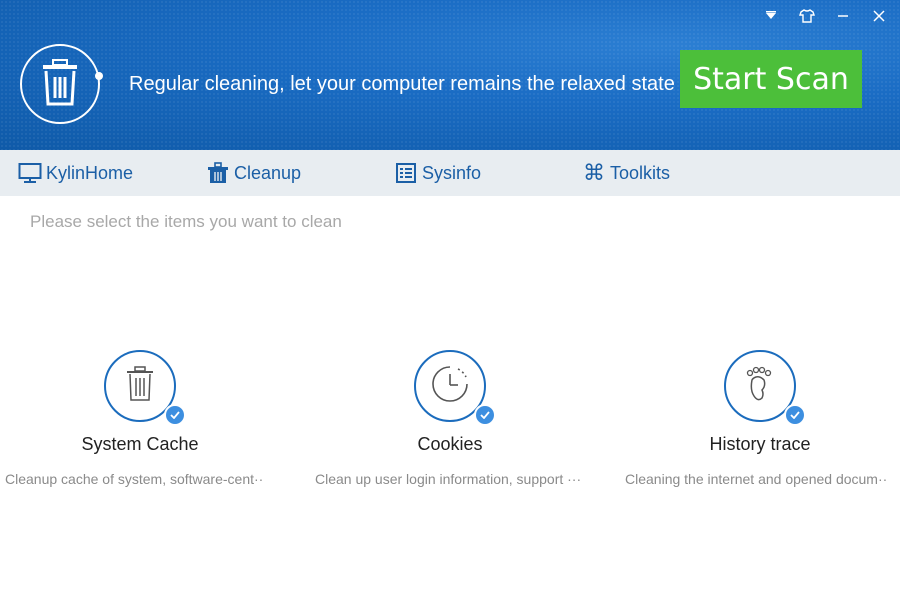  Describe the element at coordinates (843, 16) in the screenshot. I see `minimize-icon` at that location.